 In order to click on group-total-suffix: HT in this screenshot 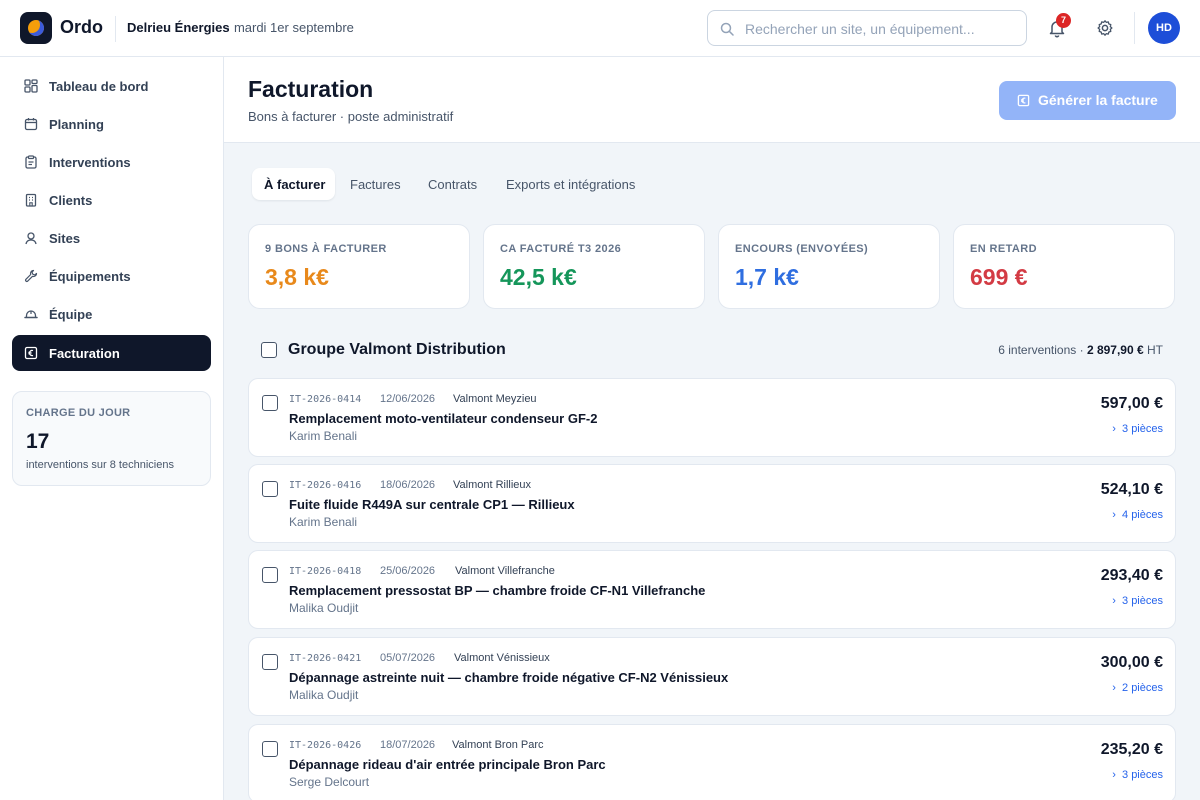, I will do `click(1153, 350)`.